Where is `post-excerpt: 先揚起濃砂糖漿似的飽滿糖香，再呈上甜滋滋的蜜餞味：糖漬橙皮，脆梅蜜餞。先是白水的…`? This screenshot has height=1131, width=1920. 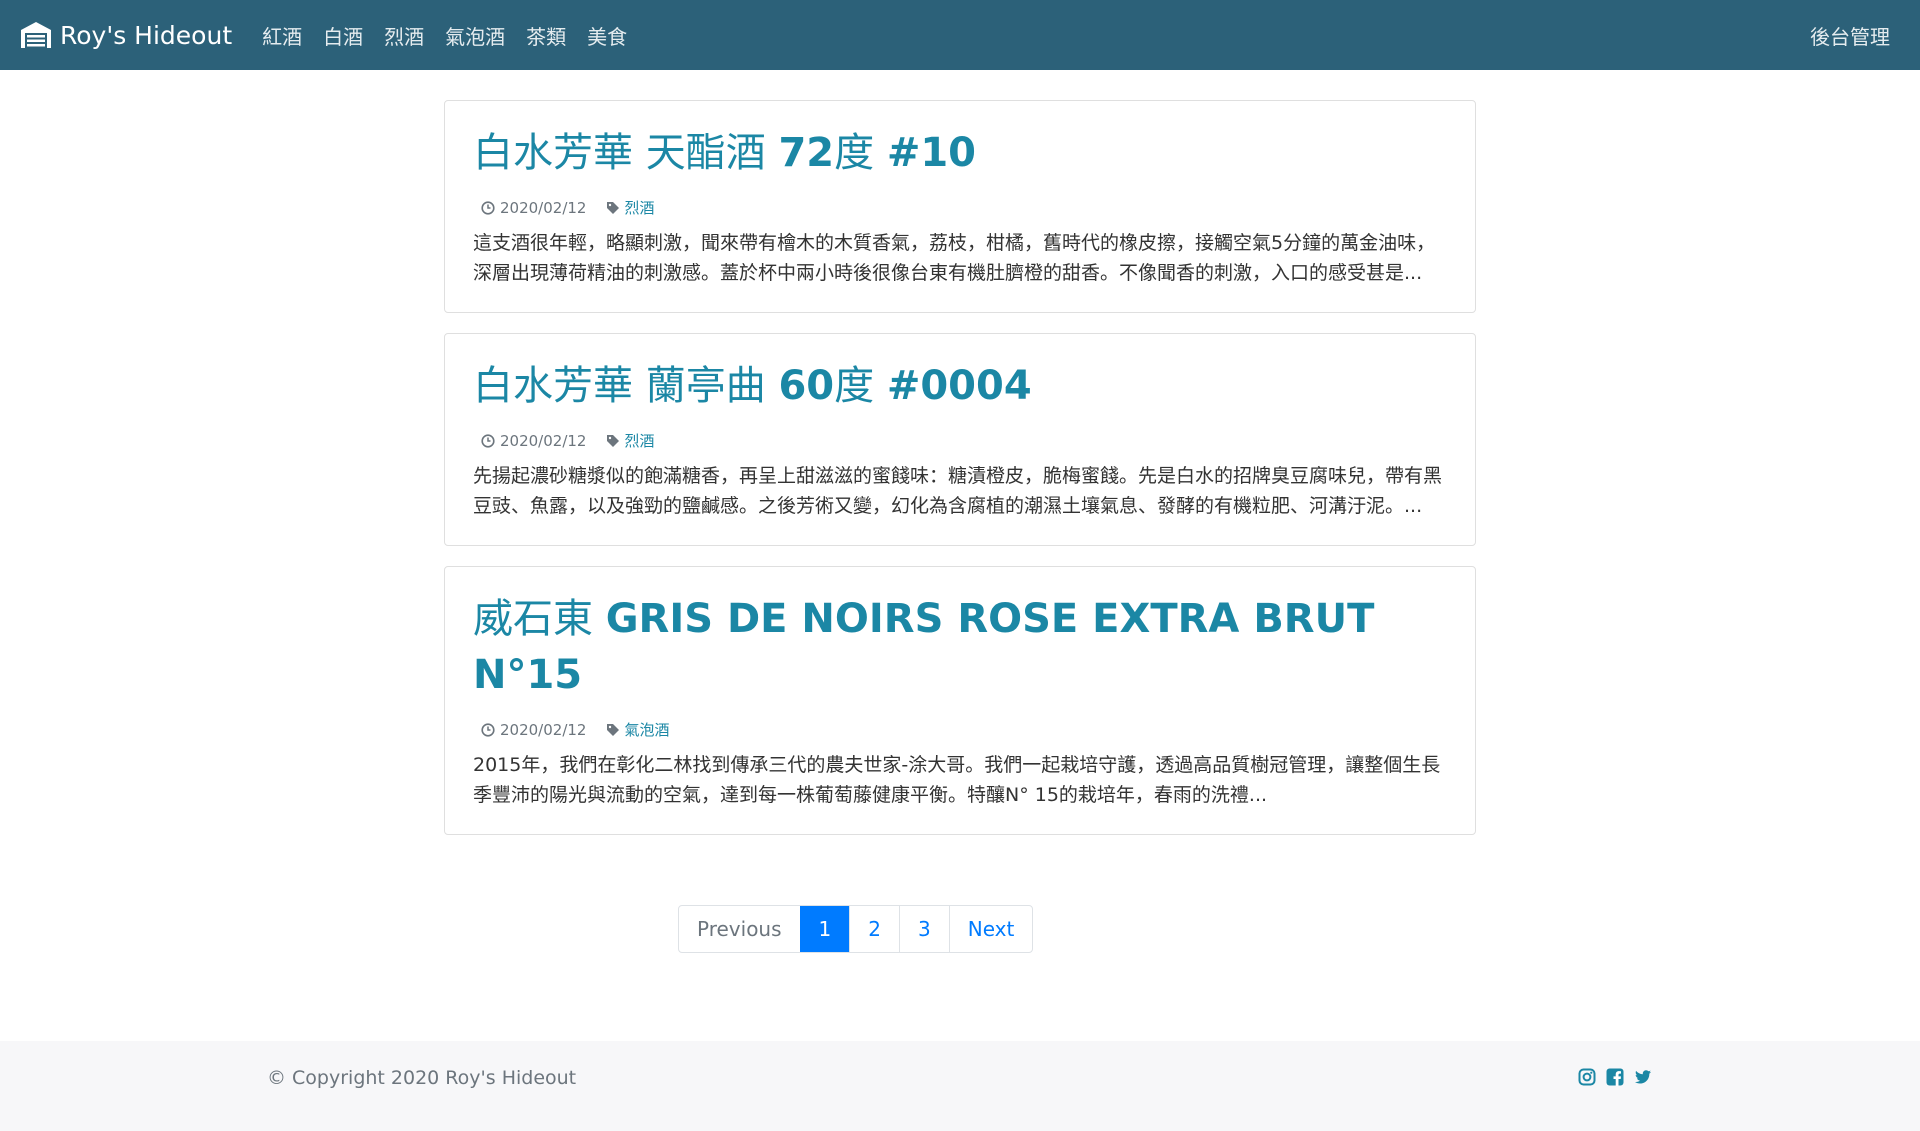 post-excerpt: 先揚起濃砂糖漿似的飽滿糖香，再呈上甜滋滋的蜜餞味：糖漬橙皮，脆梅蜜餞。先是白水的… is located at coordinates (958, 491).